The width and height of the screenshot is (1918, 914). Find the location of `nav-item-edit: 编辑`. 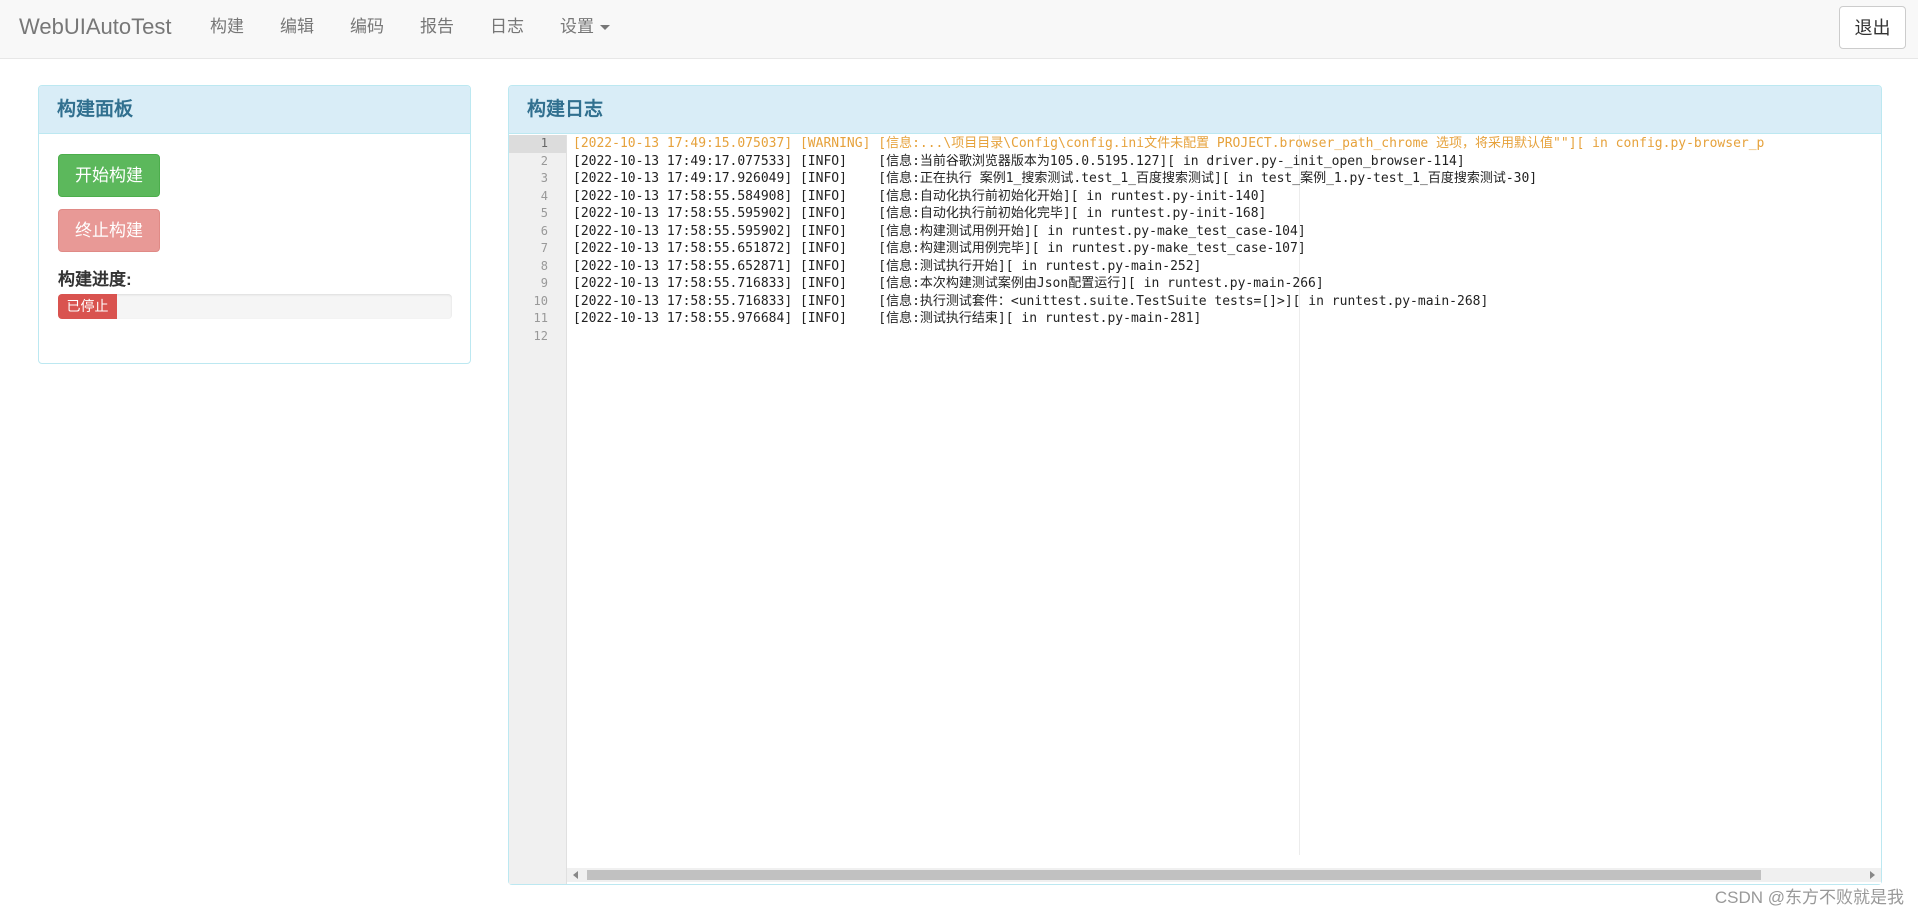

nav-item-edit: 编辑 is located at coordinates (297, 29).